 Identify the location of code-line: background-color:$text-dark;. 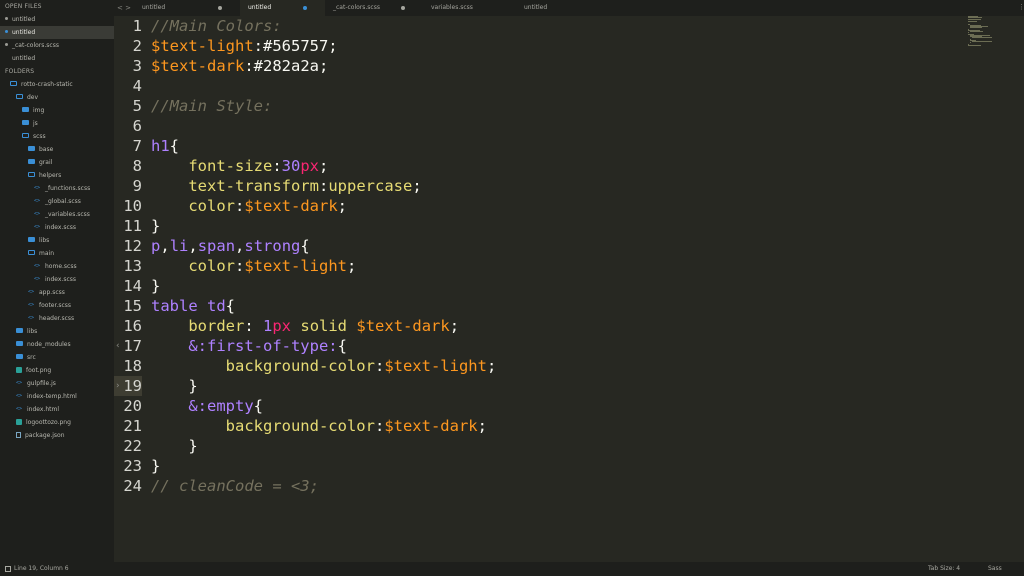
(319, 426).